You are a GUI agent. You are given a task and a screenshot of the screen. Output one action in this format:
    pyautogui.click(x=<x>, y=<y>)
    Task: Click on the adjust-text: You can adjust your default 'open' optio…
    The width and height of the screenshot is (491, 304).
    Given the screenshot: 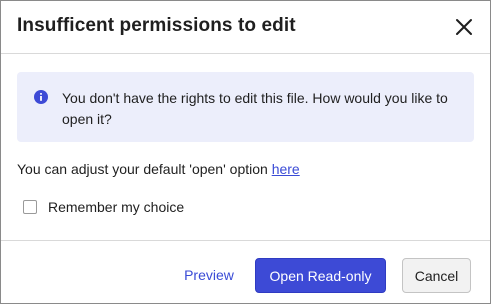 What is the action you would take?
    pyautogui.click(x=144, y=169)
    